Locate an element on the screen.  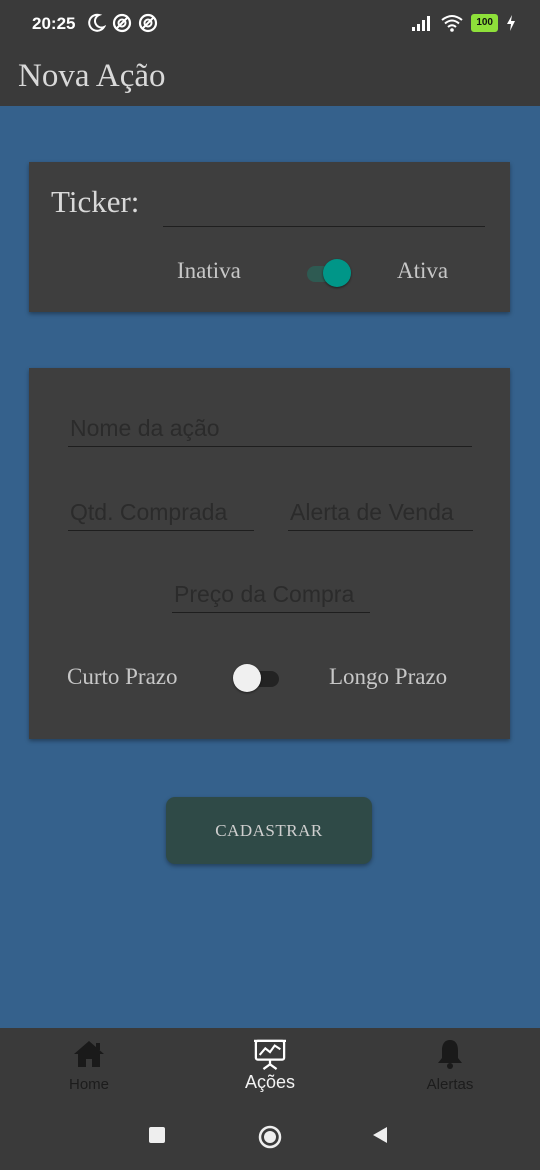
battery-icon: 100 is located at coordinates (484, 23).